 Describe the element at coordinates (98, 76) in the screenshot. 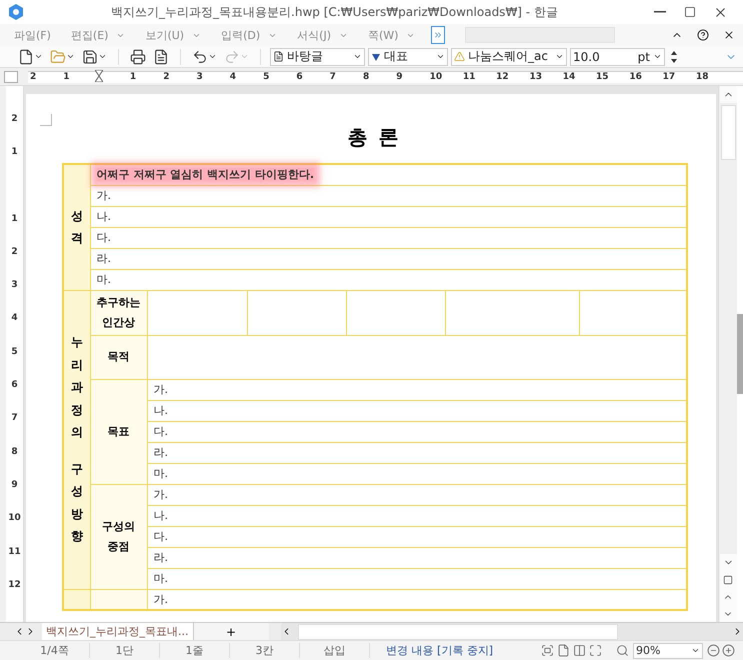

I see `indent-marker-icon` at that location.